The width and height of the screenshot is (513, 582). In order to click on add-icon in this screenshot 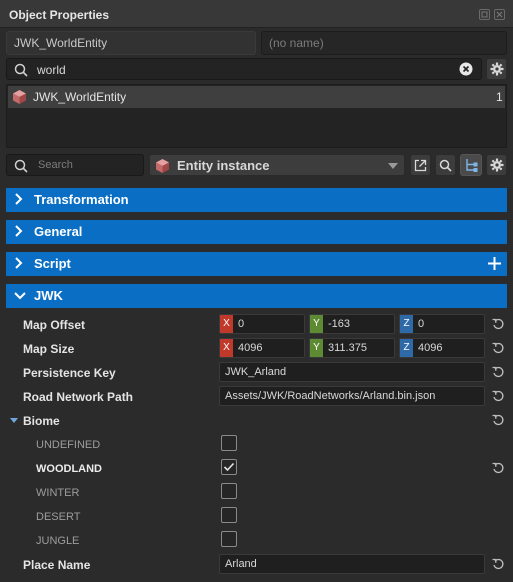, I will do `click(494, 263)`.